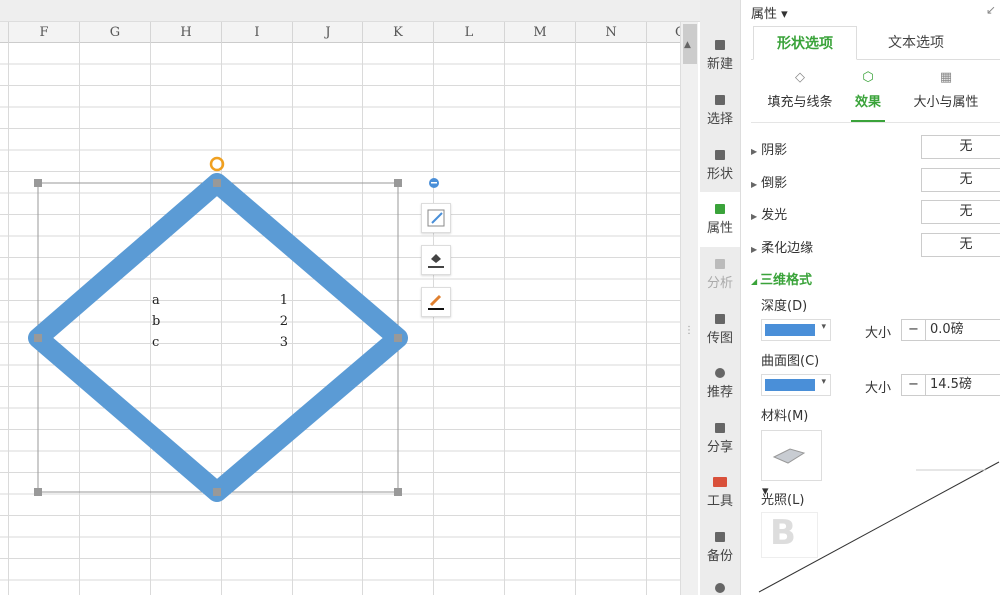 The image size is (1000, 595). What do you see at coordinates (769, 213) in the screenshot?
I see `effect-glow: ▶ 发光` at bounding box center [769, 213].